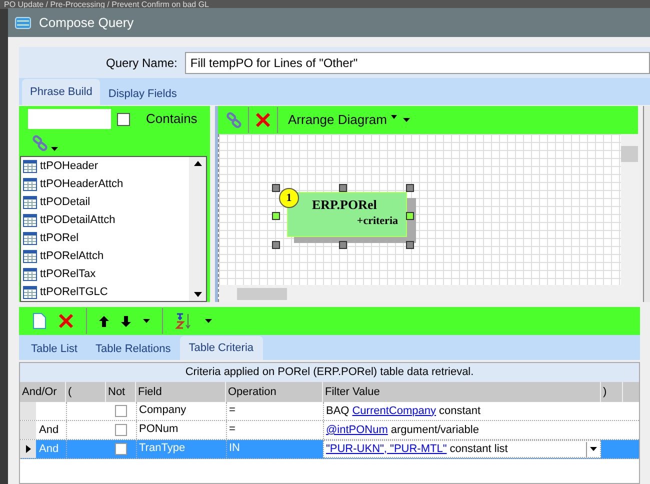 Image resolution: width=650 pixels, height=484 pixels. What do you see at coordinates (357, 430) in the screenshot?
I see `filter-value-link: @intPONum` at bounding box center [357, 430].